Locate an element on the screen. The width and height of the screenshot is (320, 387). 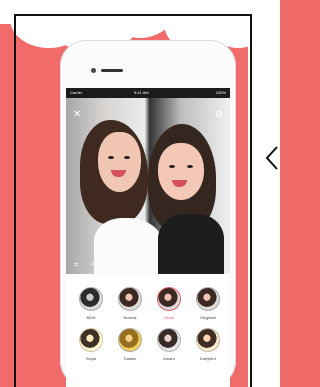
filter-label: Gingham is located at coordinates (208, 317).